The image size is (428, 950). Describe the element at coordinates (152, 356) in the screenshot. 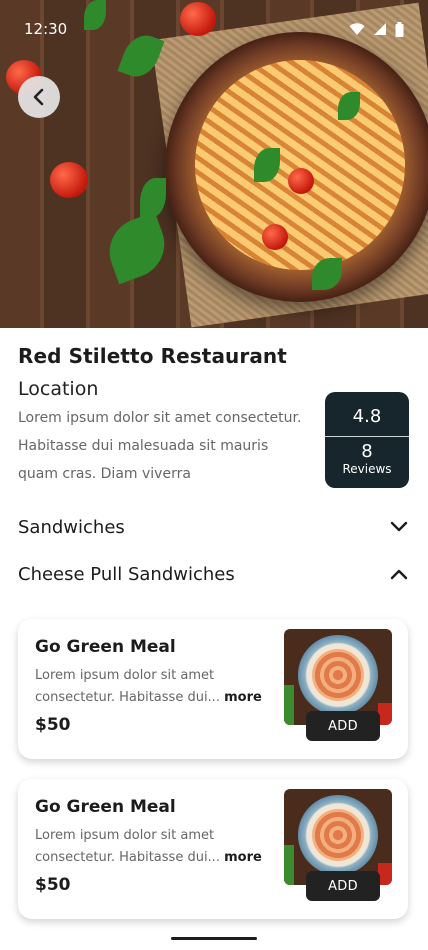

I see `restaurant-name: Red Stiletto Restaurant` at that location.